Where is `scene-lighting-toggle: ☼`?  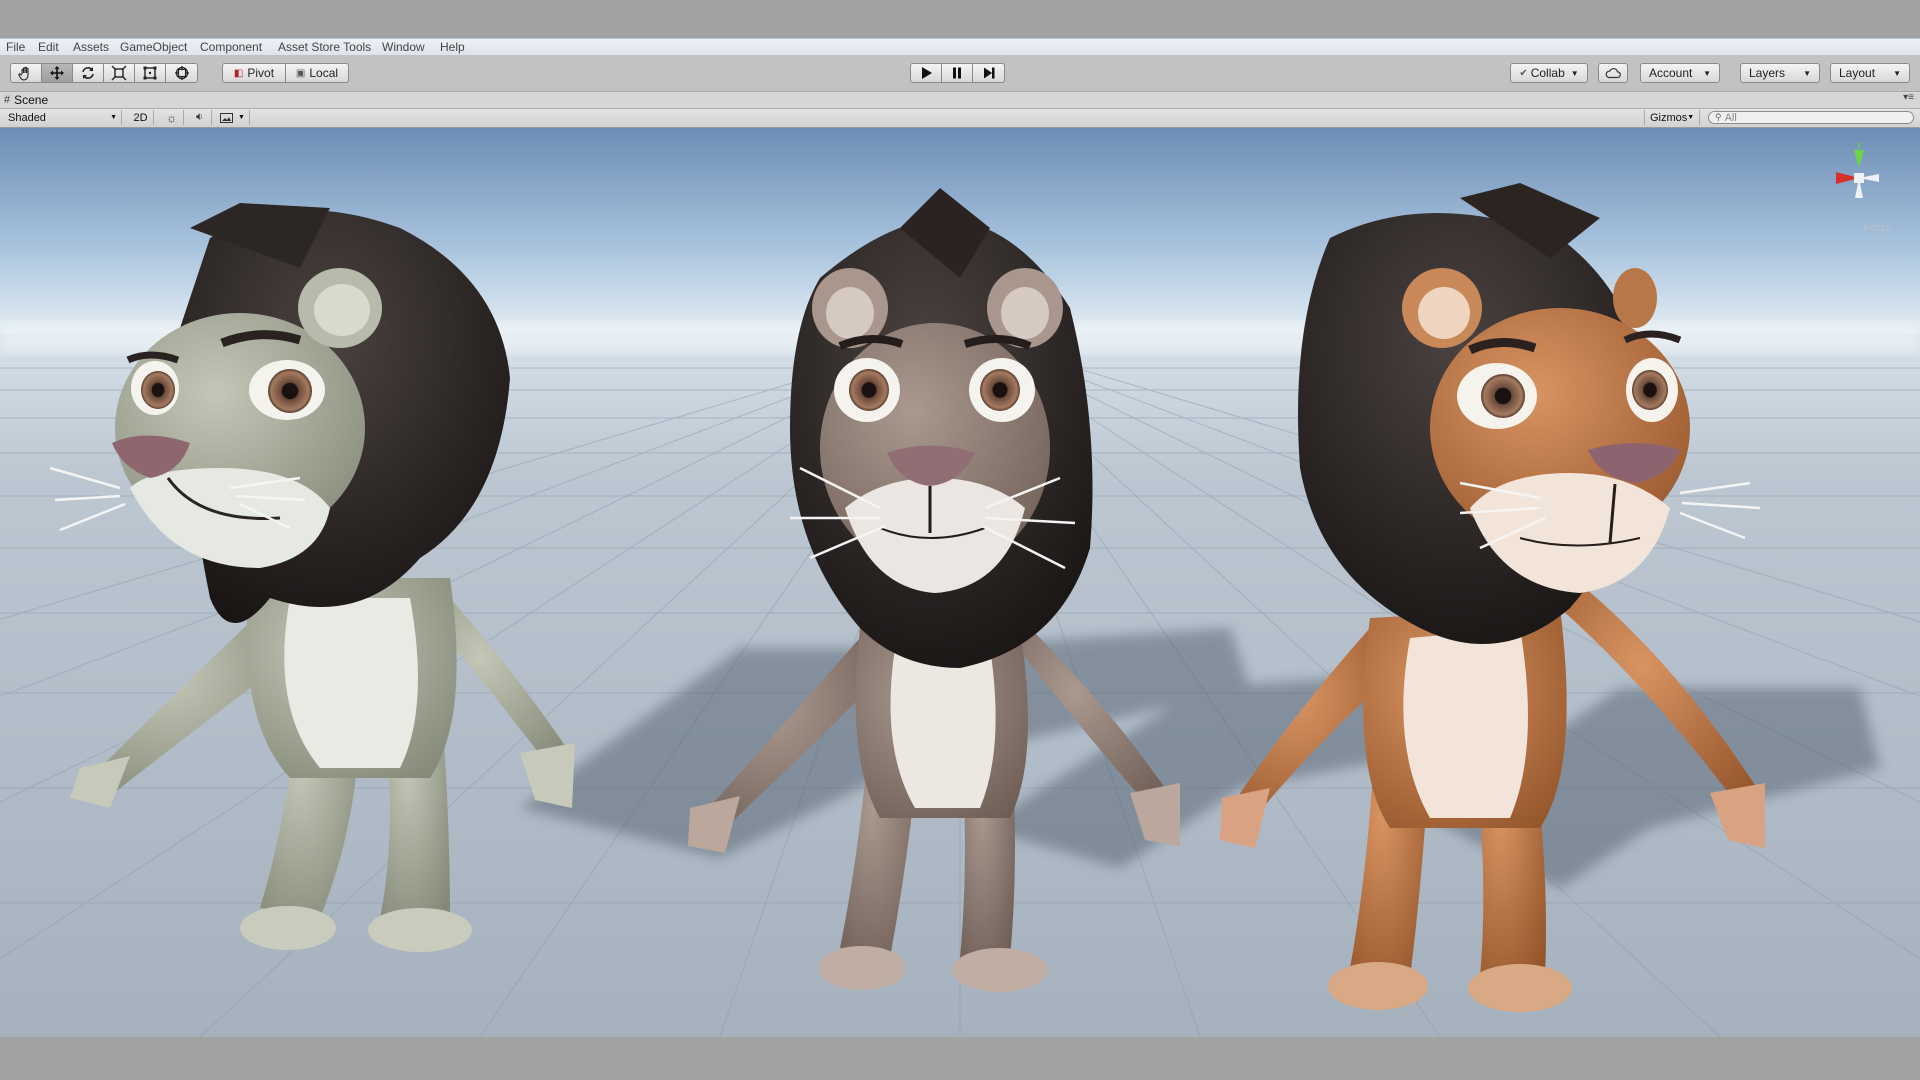 scene-lighting-toggle: ☼ is located at coordinates (172, 117).